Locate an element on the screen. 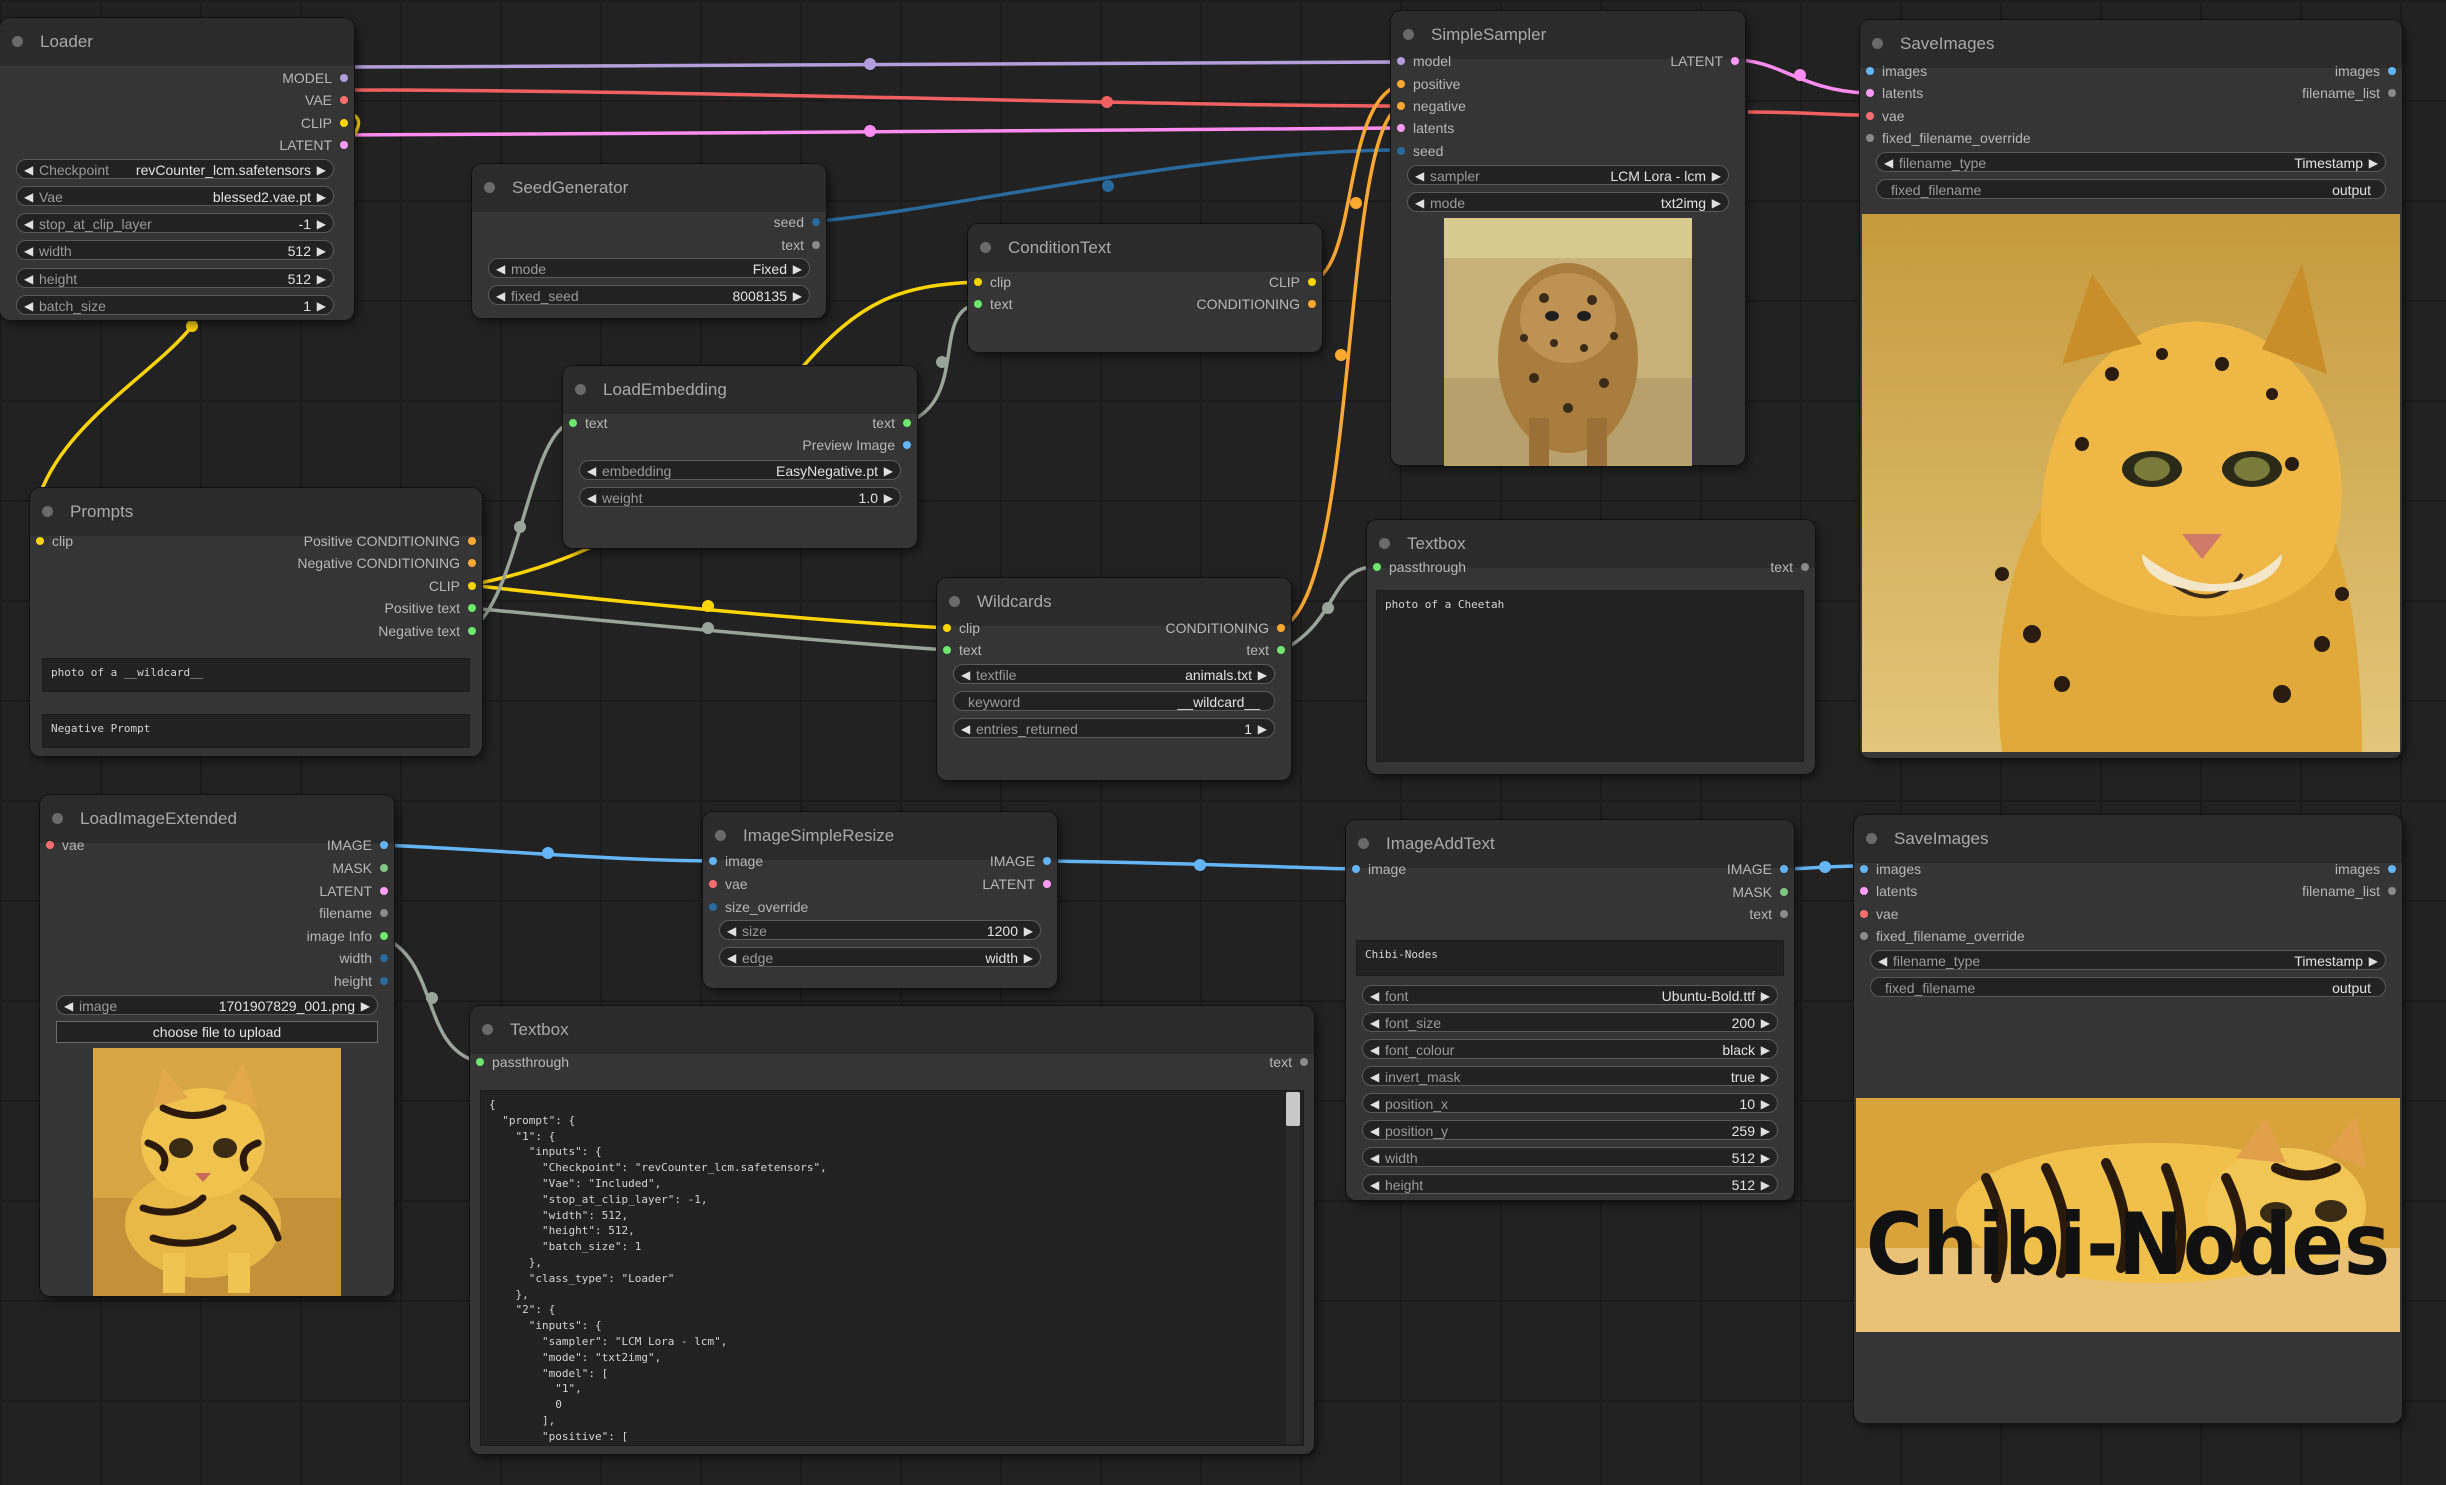 The height and width of the screenshot is (1485, 2446). input-seed: seed is located at coordinates (1420, 151).